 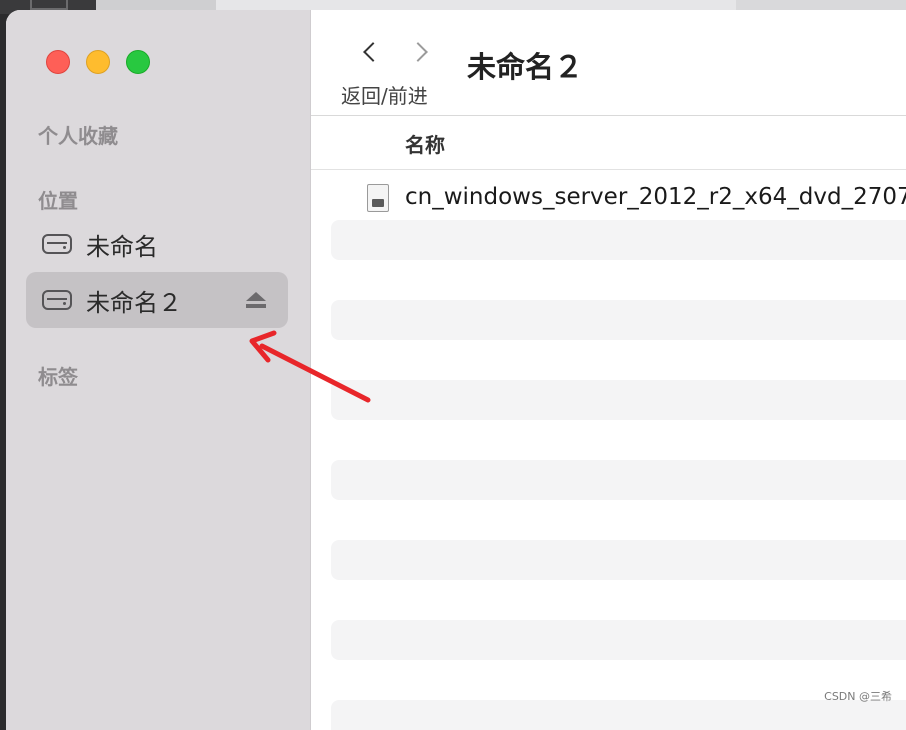 What do you see at coordinates (378, 198) in the screenshot?
I see `disk-image-icon` at bounding box center [378, 198].